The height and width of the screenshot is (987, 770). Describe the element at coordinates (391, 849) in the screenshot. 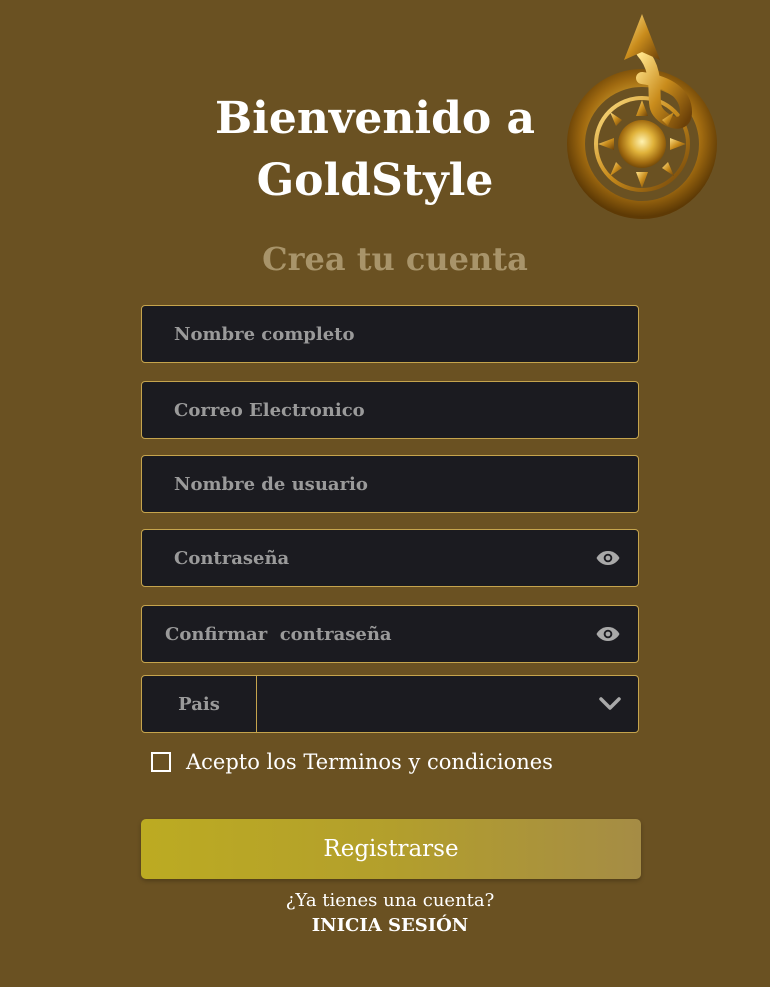

I see `register-button: Registrarse` at that location.